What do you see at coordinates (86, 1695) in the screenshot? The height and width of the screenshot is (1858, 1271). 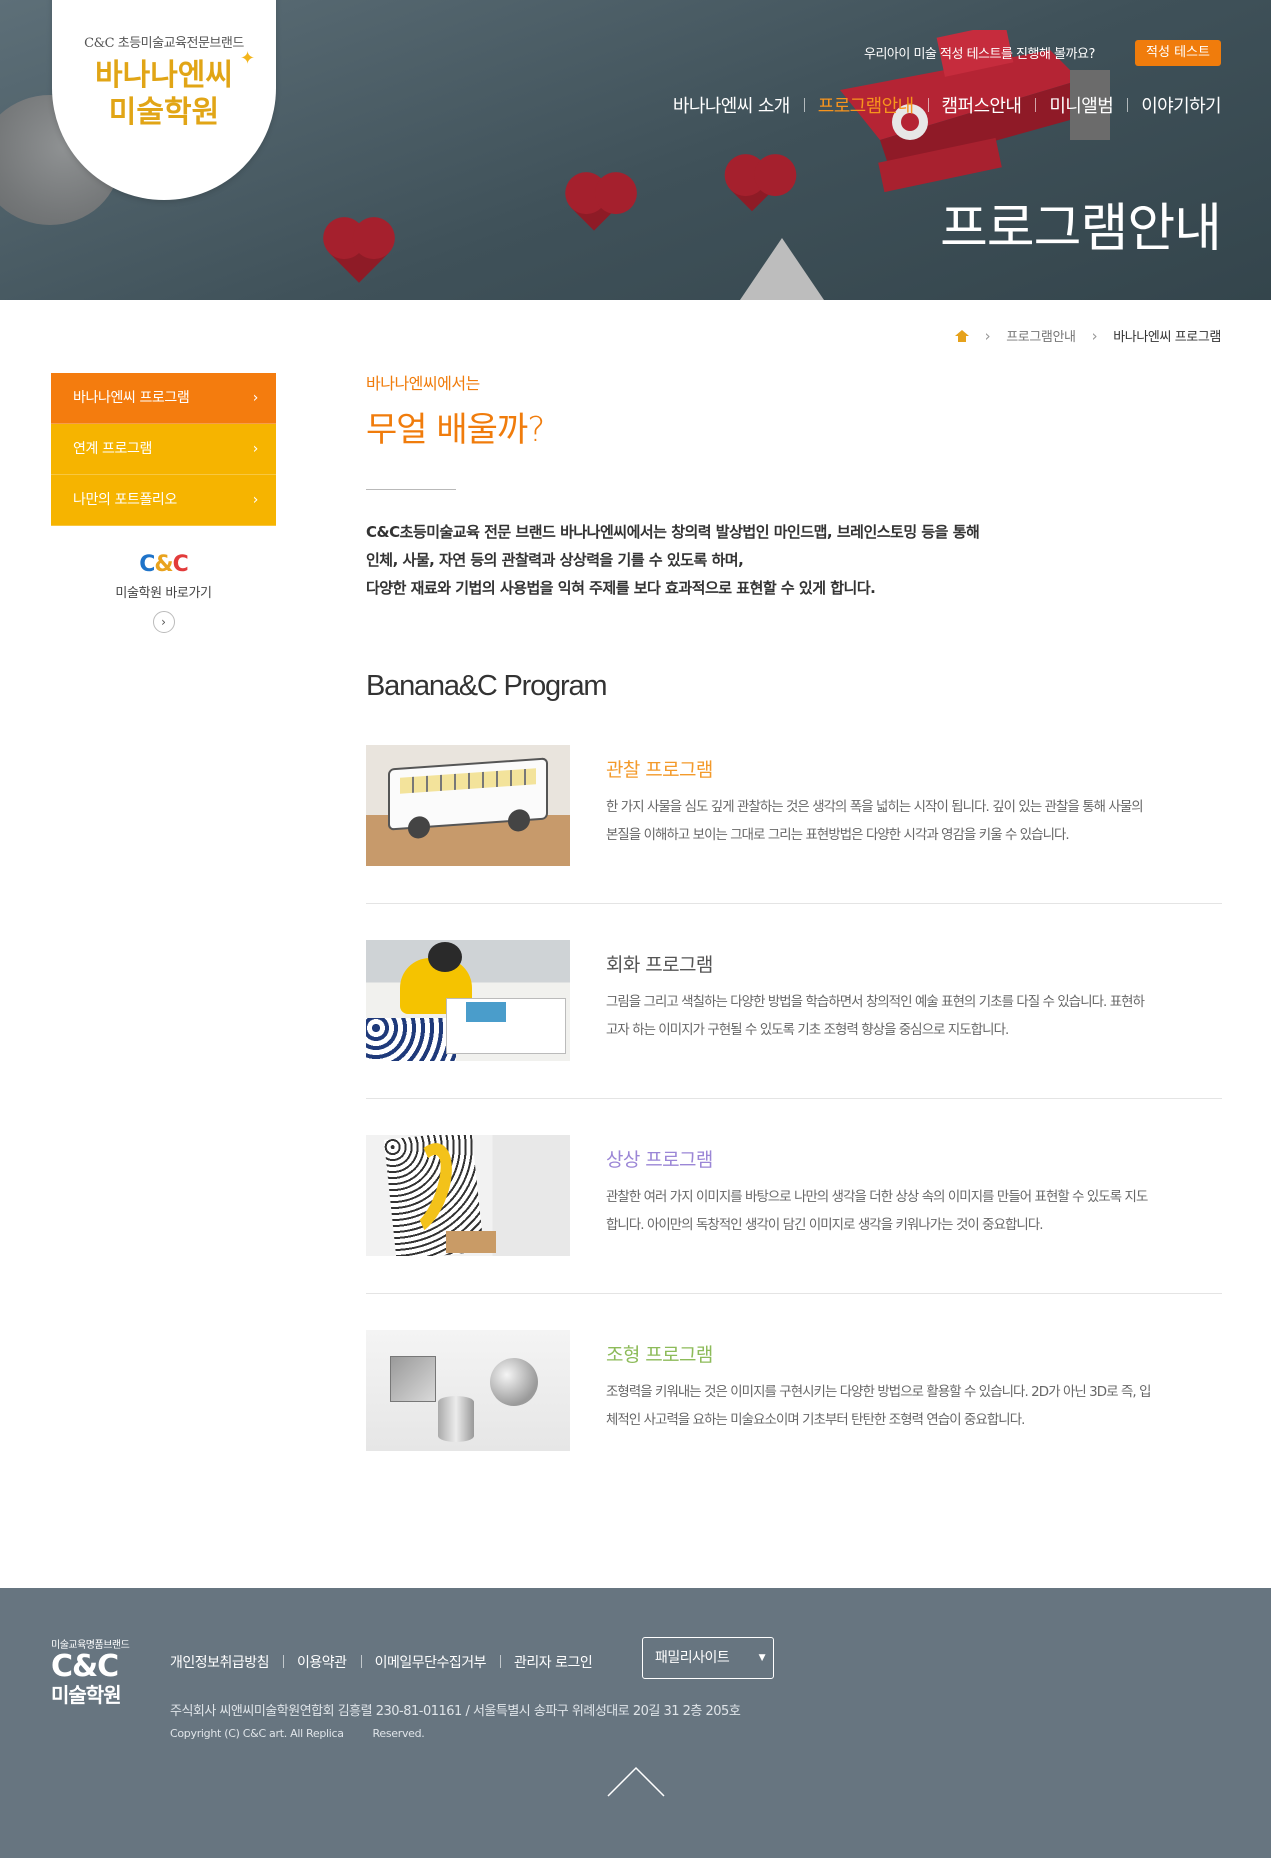 I see `footer-logo-name: 미술학원` at bounding box center [86, 1695].